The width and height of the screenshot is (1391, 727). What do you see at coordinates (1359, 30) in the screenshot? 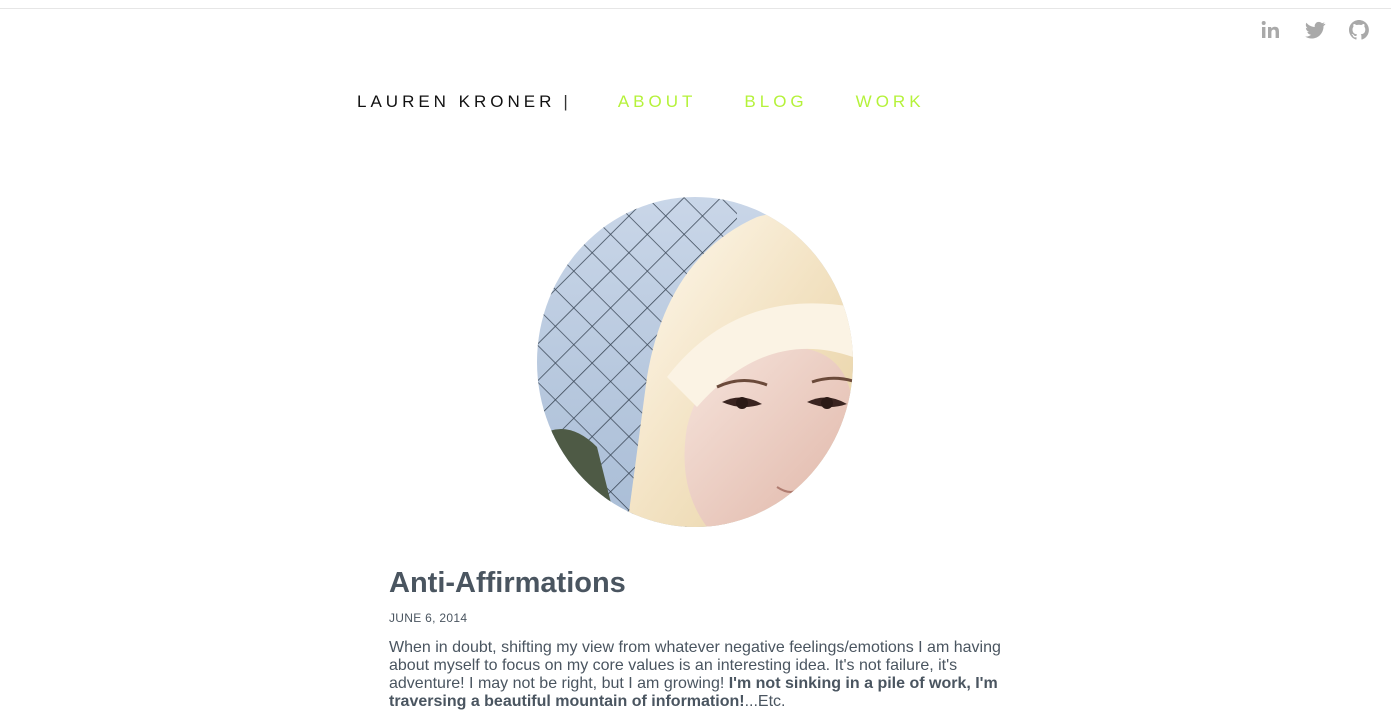
I see `github-icon` at bounding box center [1359, 30].